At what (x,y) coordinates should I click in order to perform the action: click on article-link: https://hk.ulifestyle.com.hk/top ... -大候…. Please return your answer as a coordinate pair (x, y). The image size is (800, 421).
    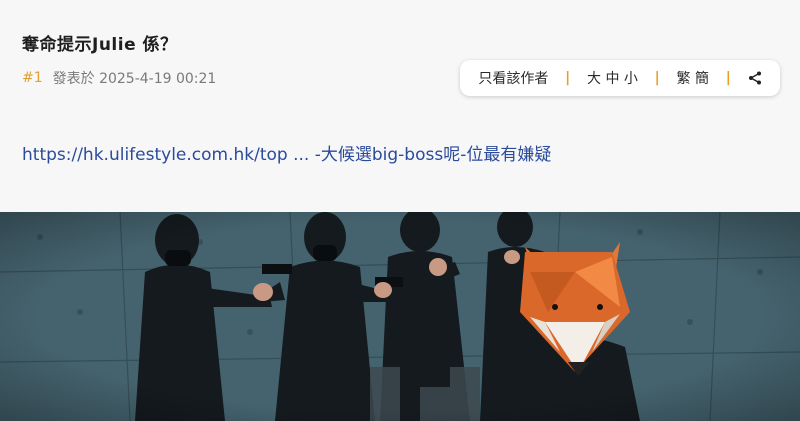
    Looking at the image, I should click on (286, 152).